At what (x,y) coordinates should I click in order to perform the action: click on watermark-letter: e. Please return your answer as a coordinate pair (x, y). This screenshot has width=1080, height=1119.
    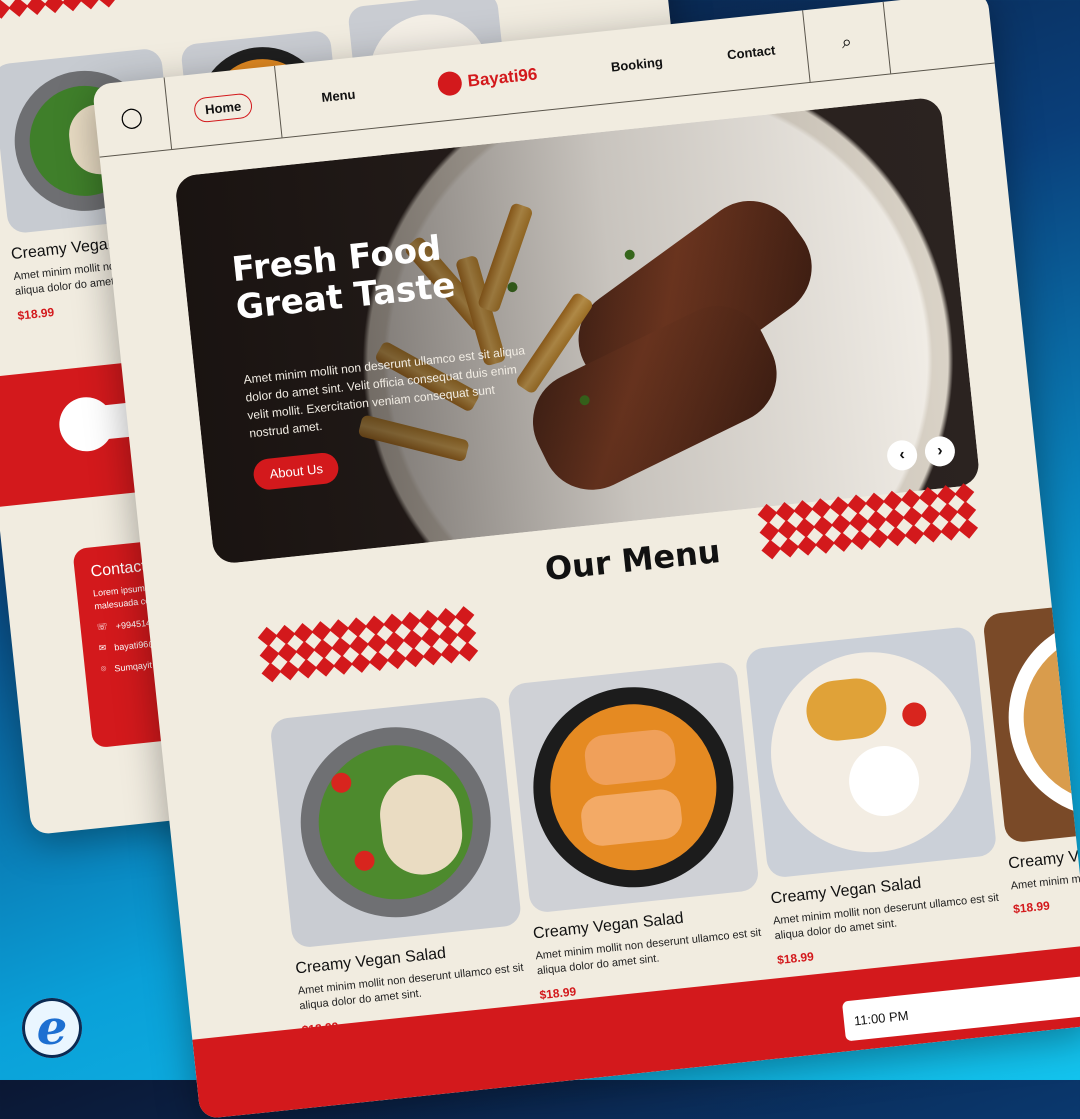
    Looking at the image, I should click on (52, 1028).